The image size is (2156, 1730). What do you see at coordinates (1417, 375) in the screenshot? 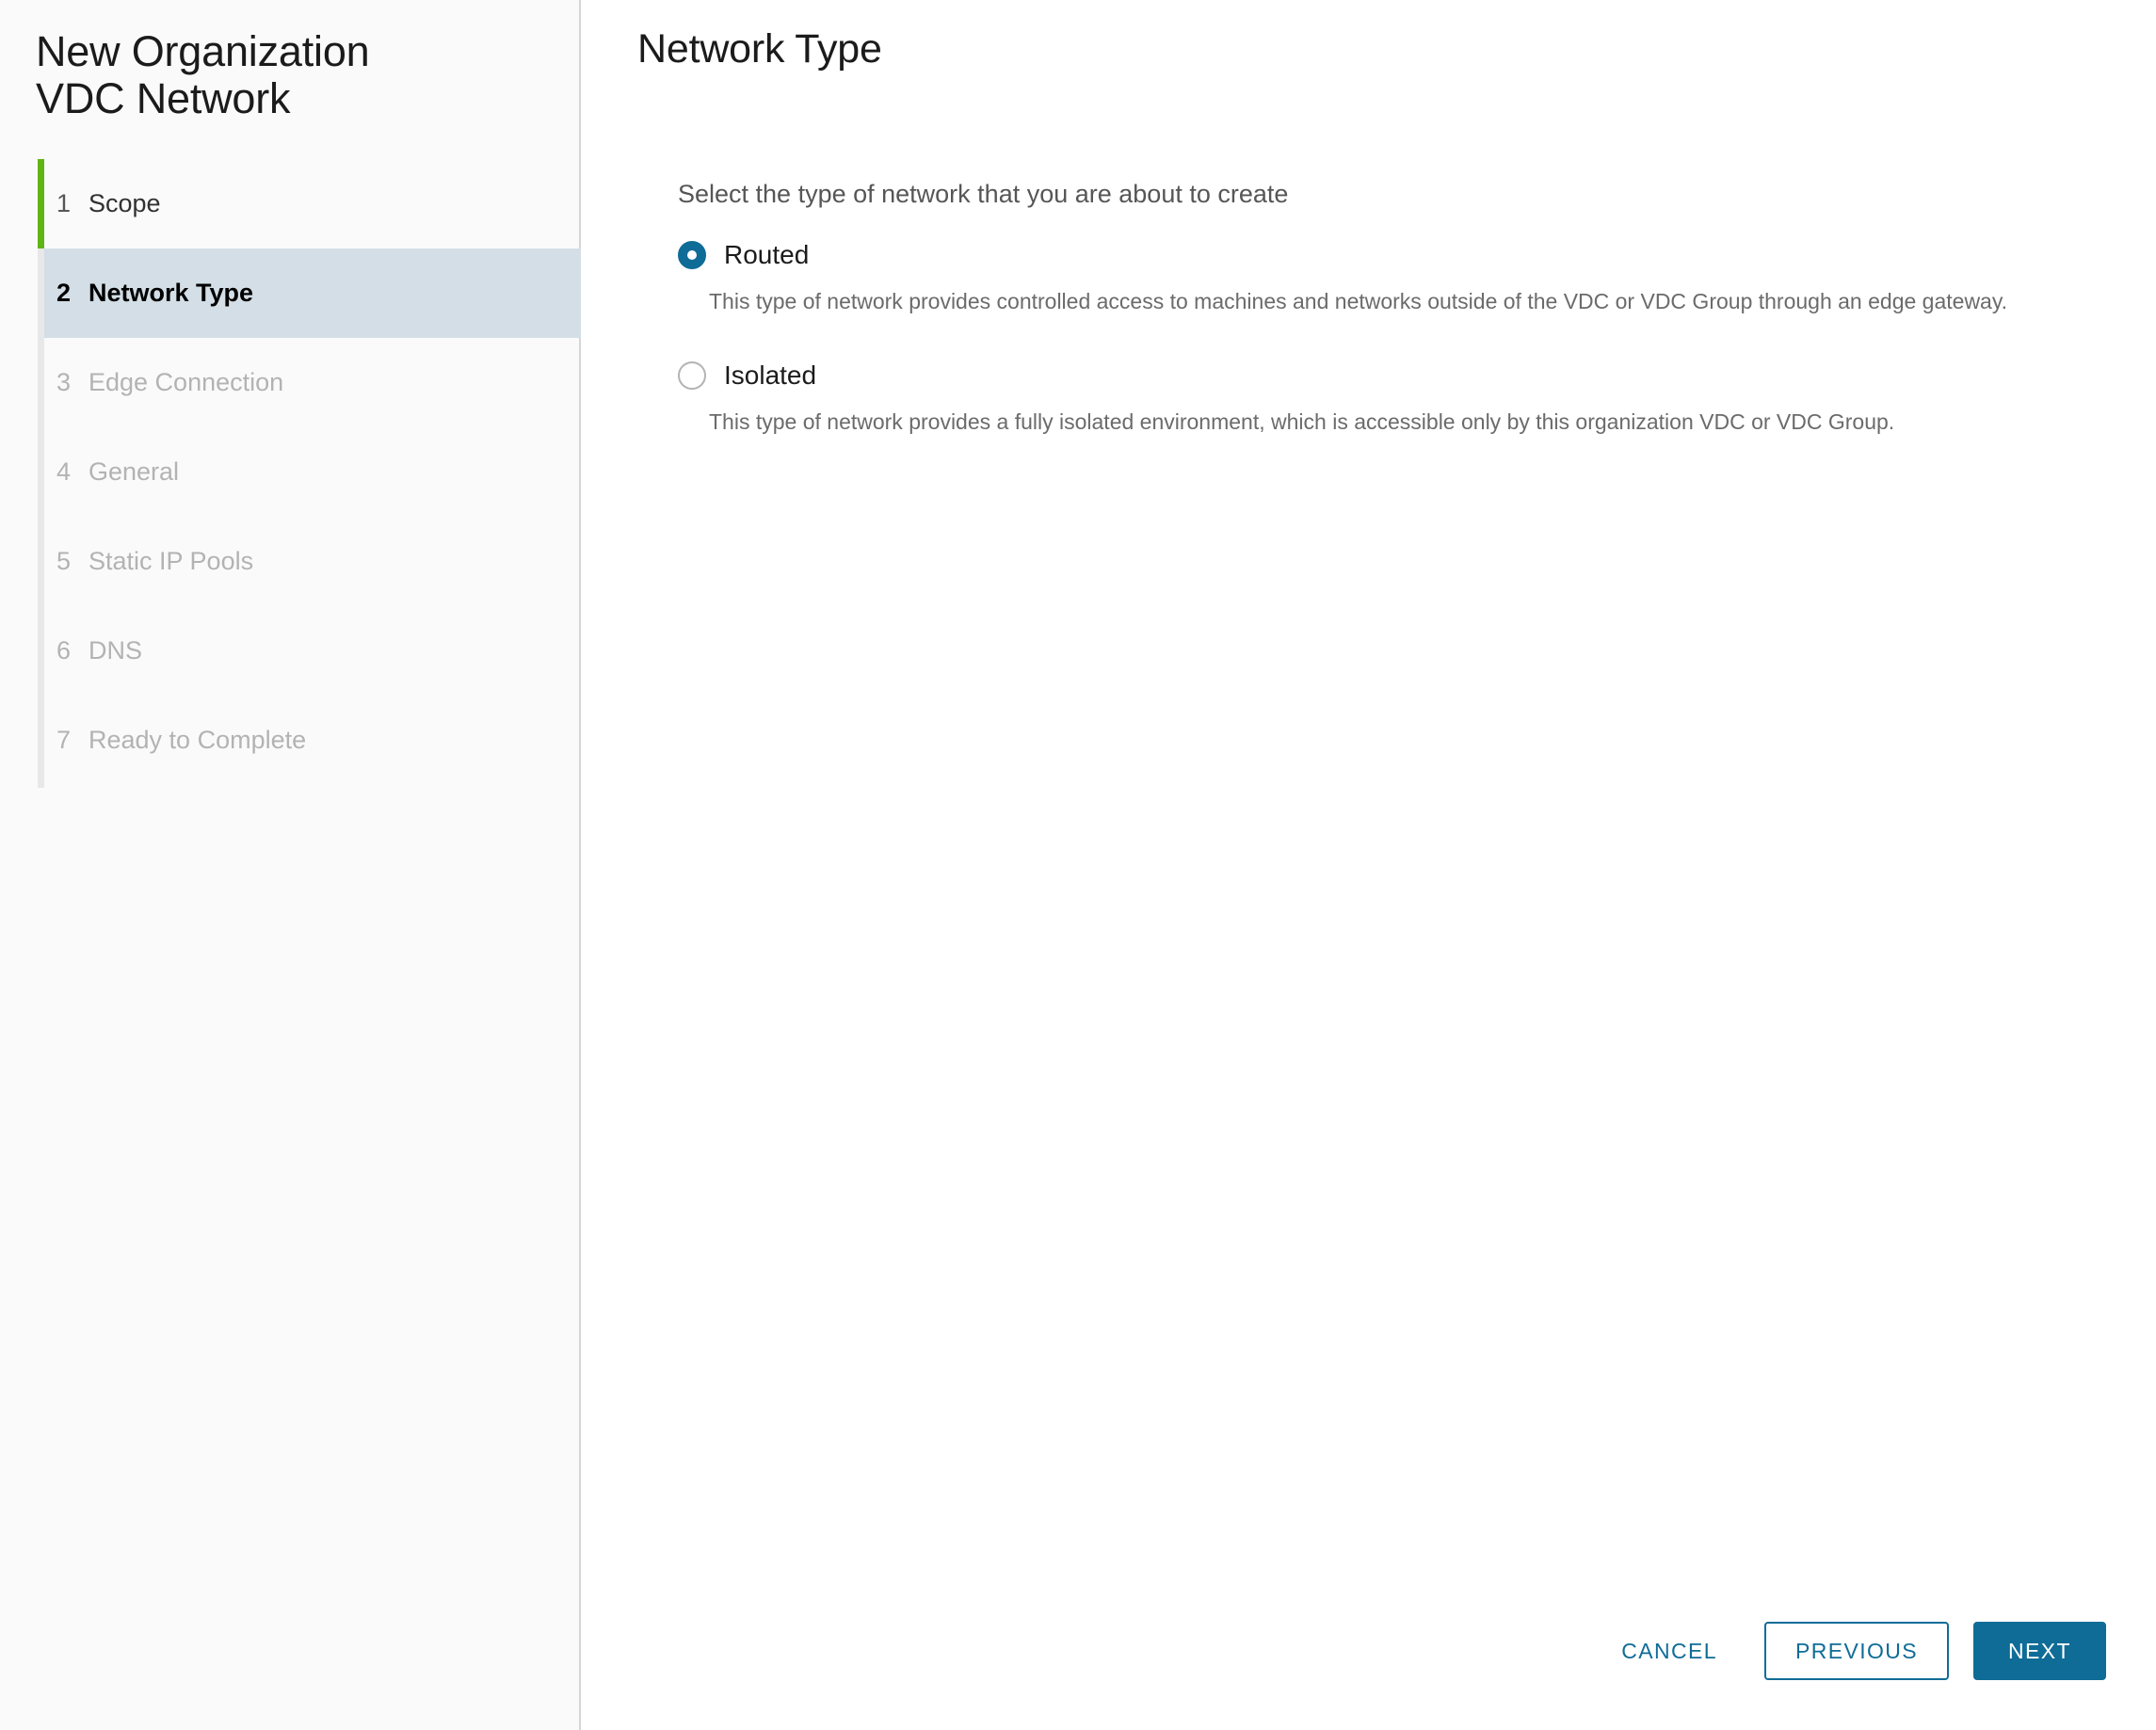
I see `radio-option-isolated: Isolated` at bounding box center [1417, 375].